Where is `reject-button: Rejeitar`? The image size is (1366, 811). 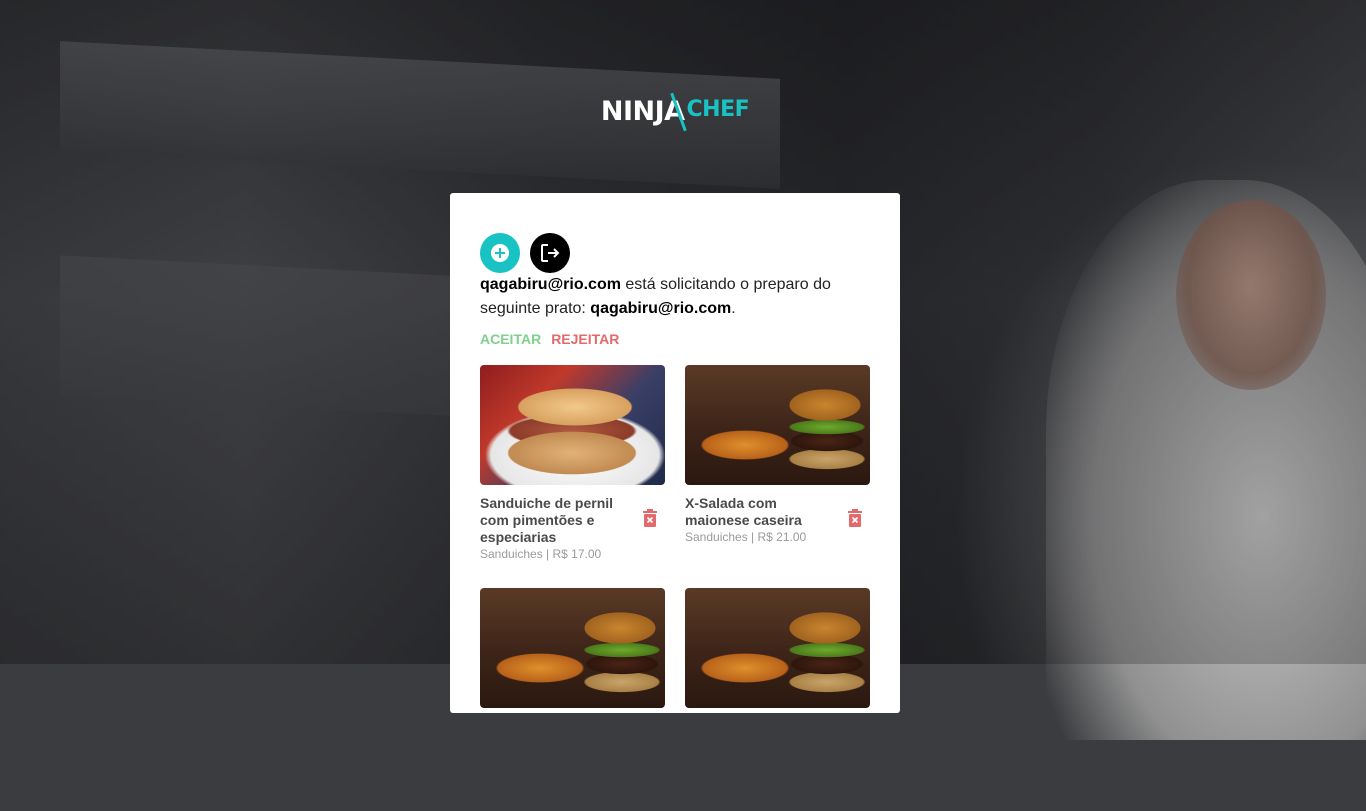 reject-button: Rejeitar is located at coordinates (585, 339).